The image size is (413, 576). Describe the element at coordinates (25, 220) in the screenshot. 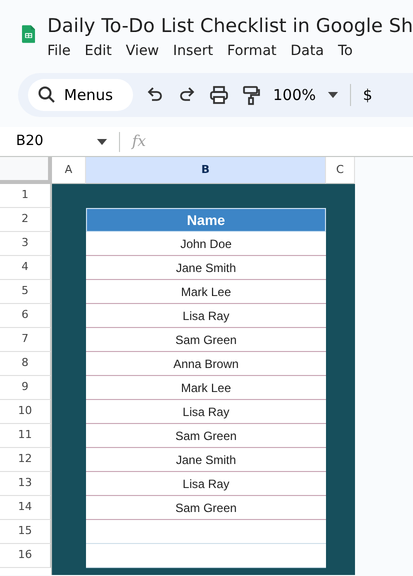

I see `row-header: 2` at that location.